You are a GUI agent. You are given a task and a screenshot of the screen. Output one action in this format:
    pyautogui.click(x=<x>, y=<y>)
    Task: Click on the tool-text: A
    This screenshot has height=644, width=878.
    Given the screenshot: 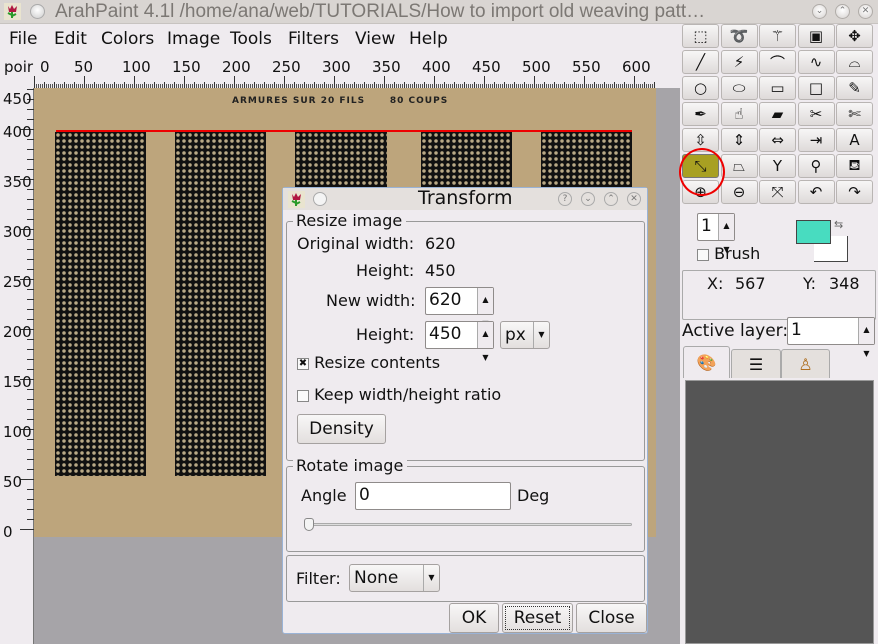 What is the action you would take?
    pyautogui.click(x=854, y=140)
    